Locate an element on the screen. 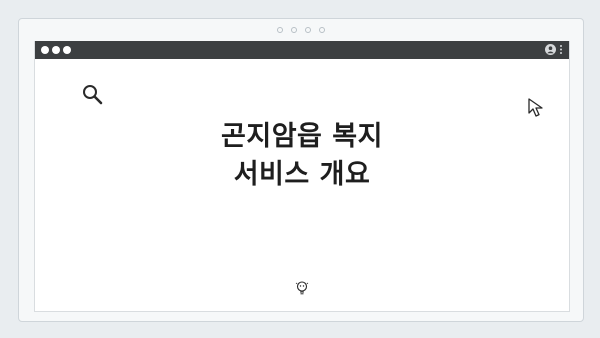 The height and width of the screenshot is (338, 600). title-bar is located at coordinates (302, 50).